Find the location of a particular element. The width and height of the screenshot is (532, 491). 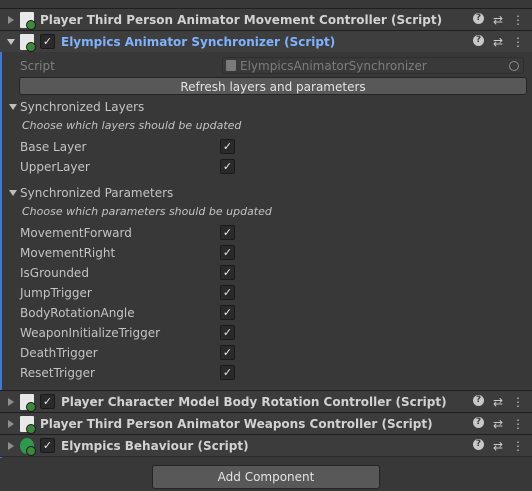

param-label: WeaponInitializeTrigger is located at coordinates (90, 333).